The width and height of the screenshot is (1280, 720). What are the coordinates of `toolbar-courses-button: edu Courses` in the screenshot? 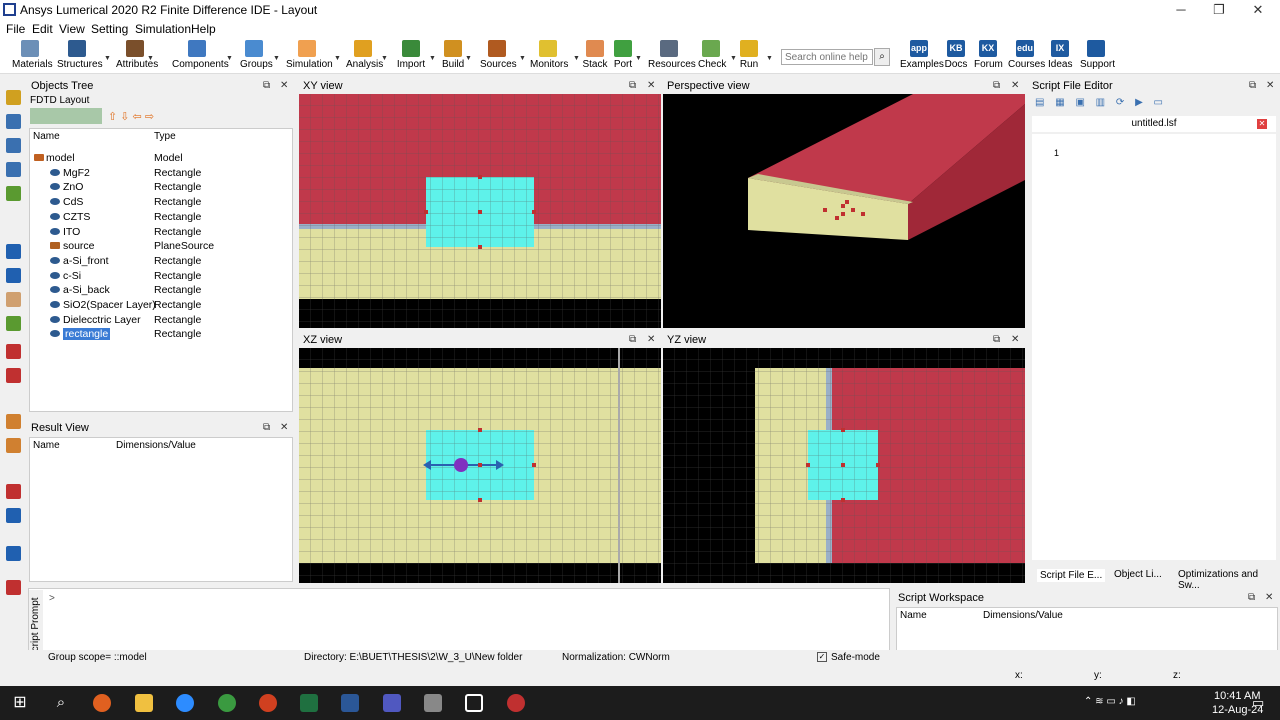 It's located at (1026, 56).